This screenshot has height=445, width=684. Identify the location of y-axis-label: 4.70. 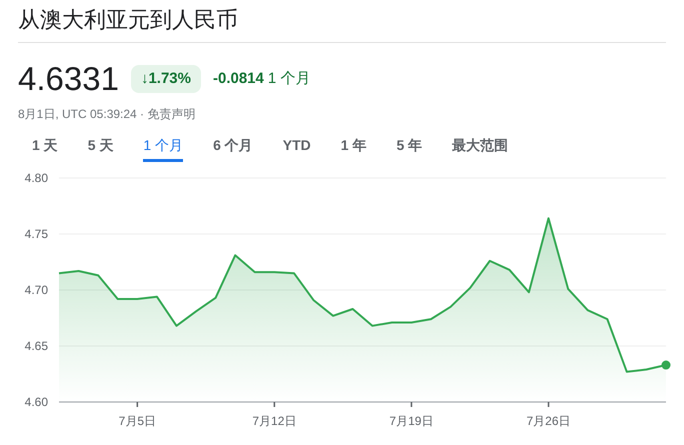
(36, 290).